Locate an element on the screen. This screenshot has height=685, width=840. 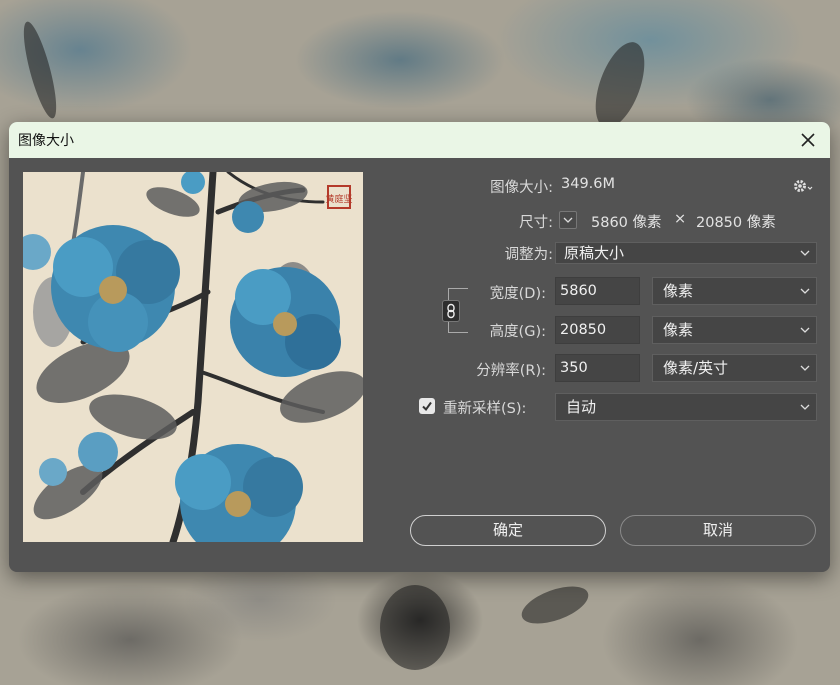
close-button is located at coordinates (808, 140).